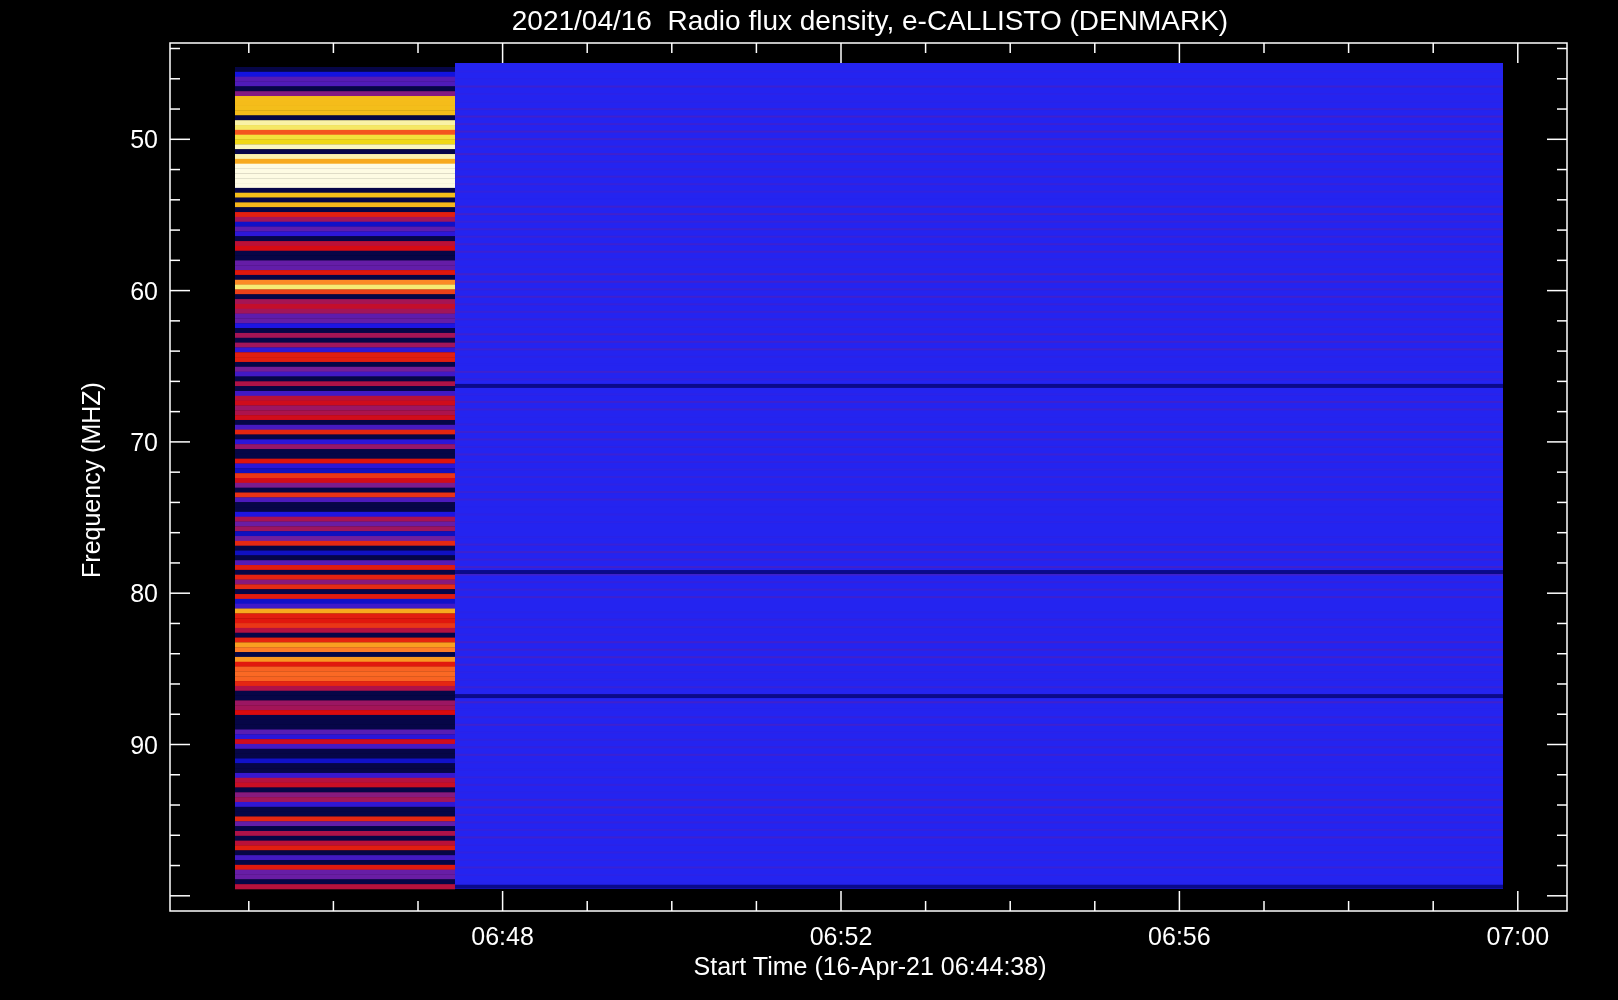 The width and height of the screenshot is (1618, 1000). I want to click on y-axis-label: Frequency (MHZ), so click(91, 480).